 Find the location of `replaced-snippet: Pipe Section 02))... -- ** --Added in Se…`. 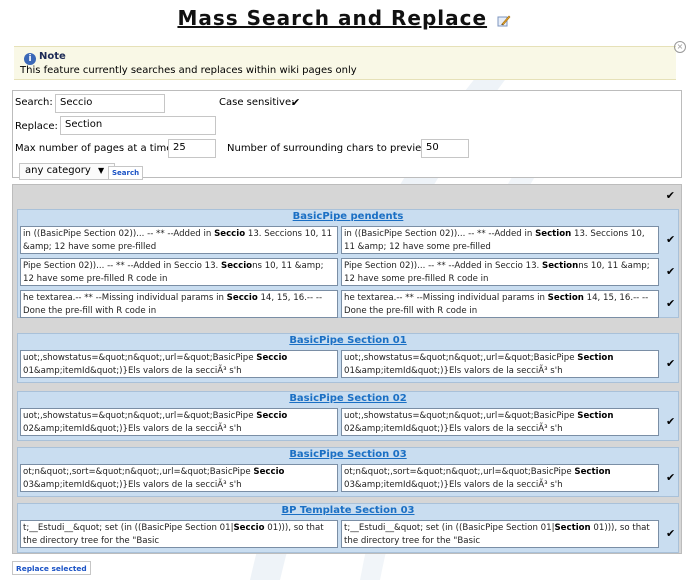

replaced-snippet: Pipe Section 02))... -- ** --Added in Se… is located at coordinates (500, 272).